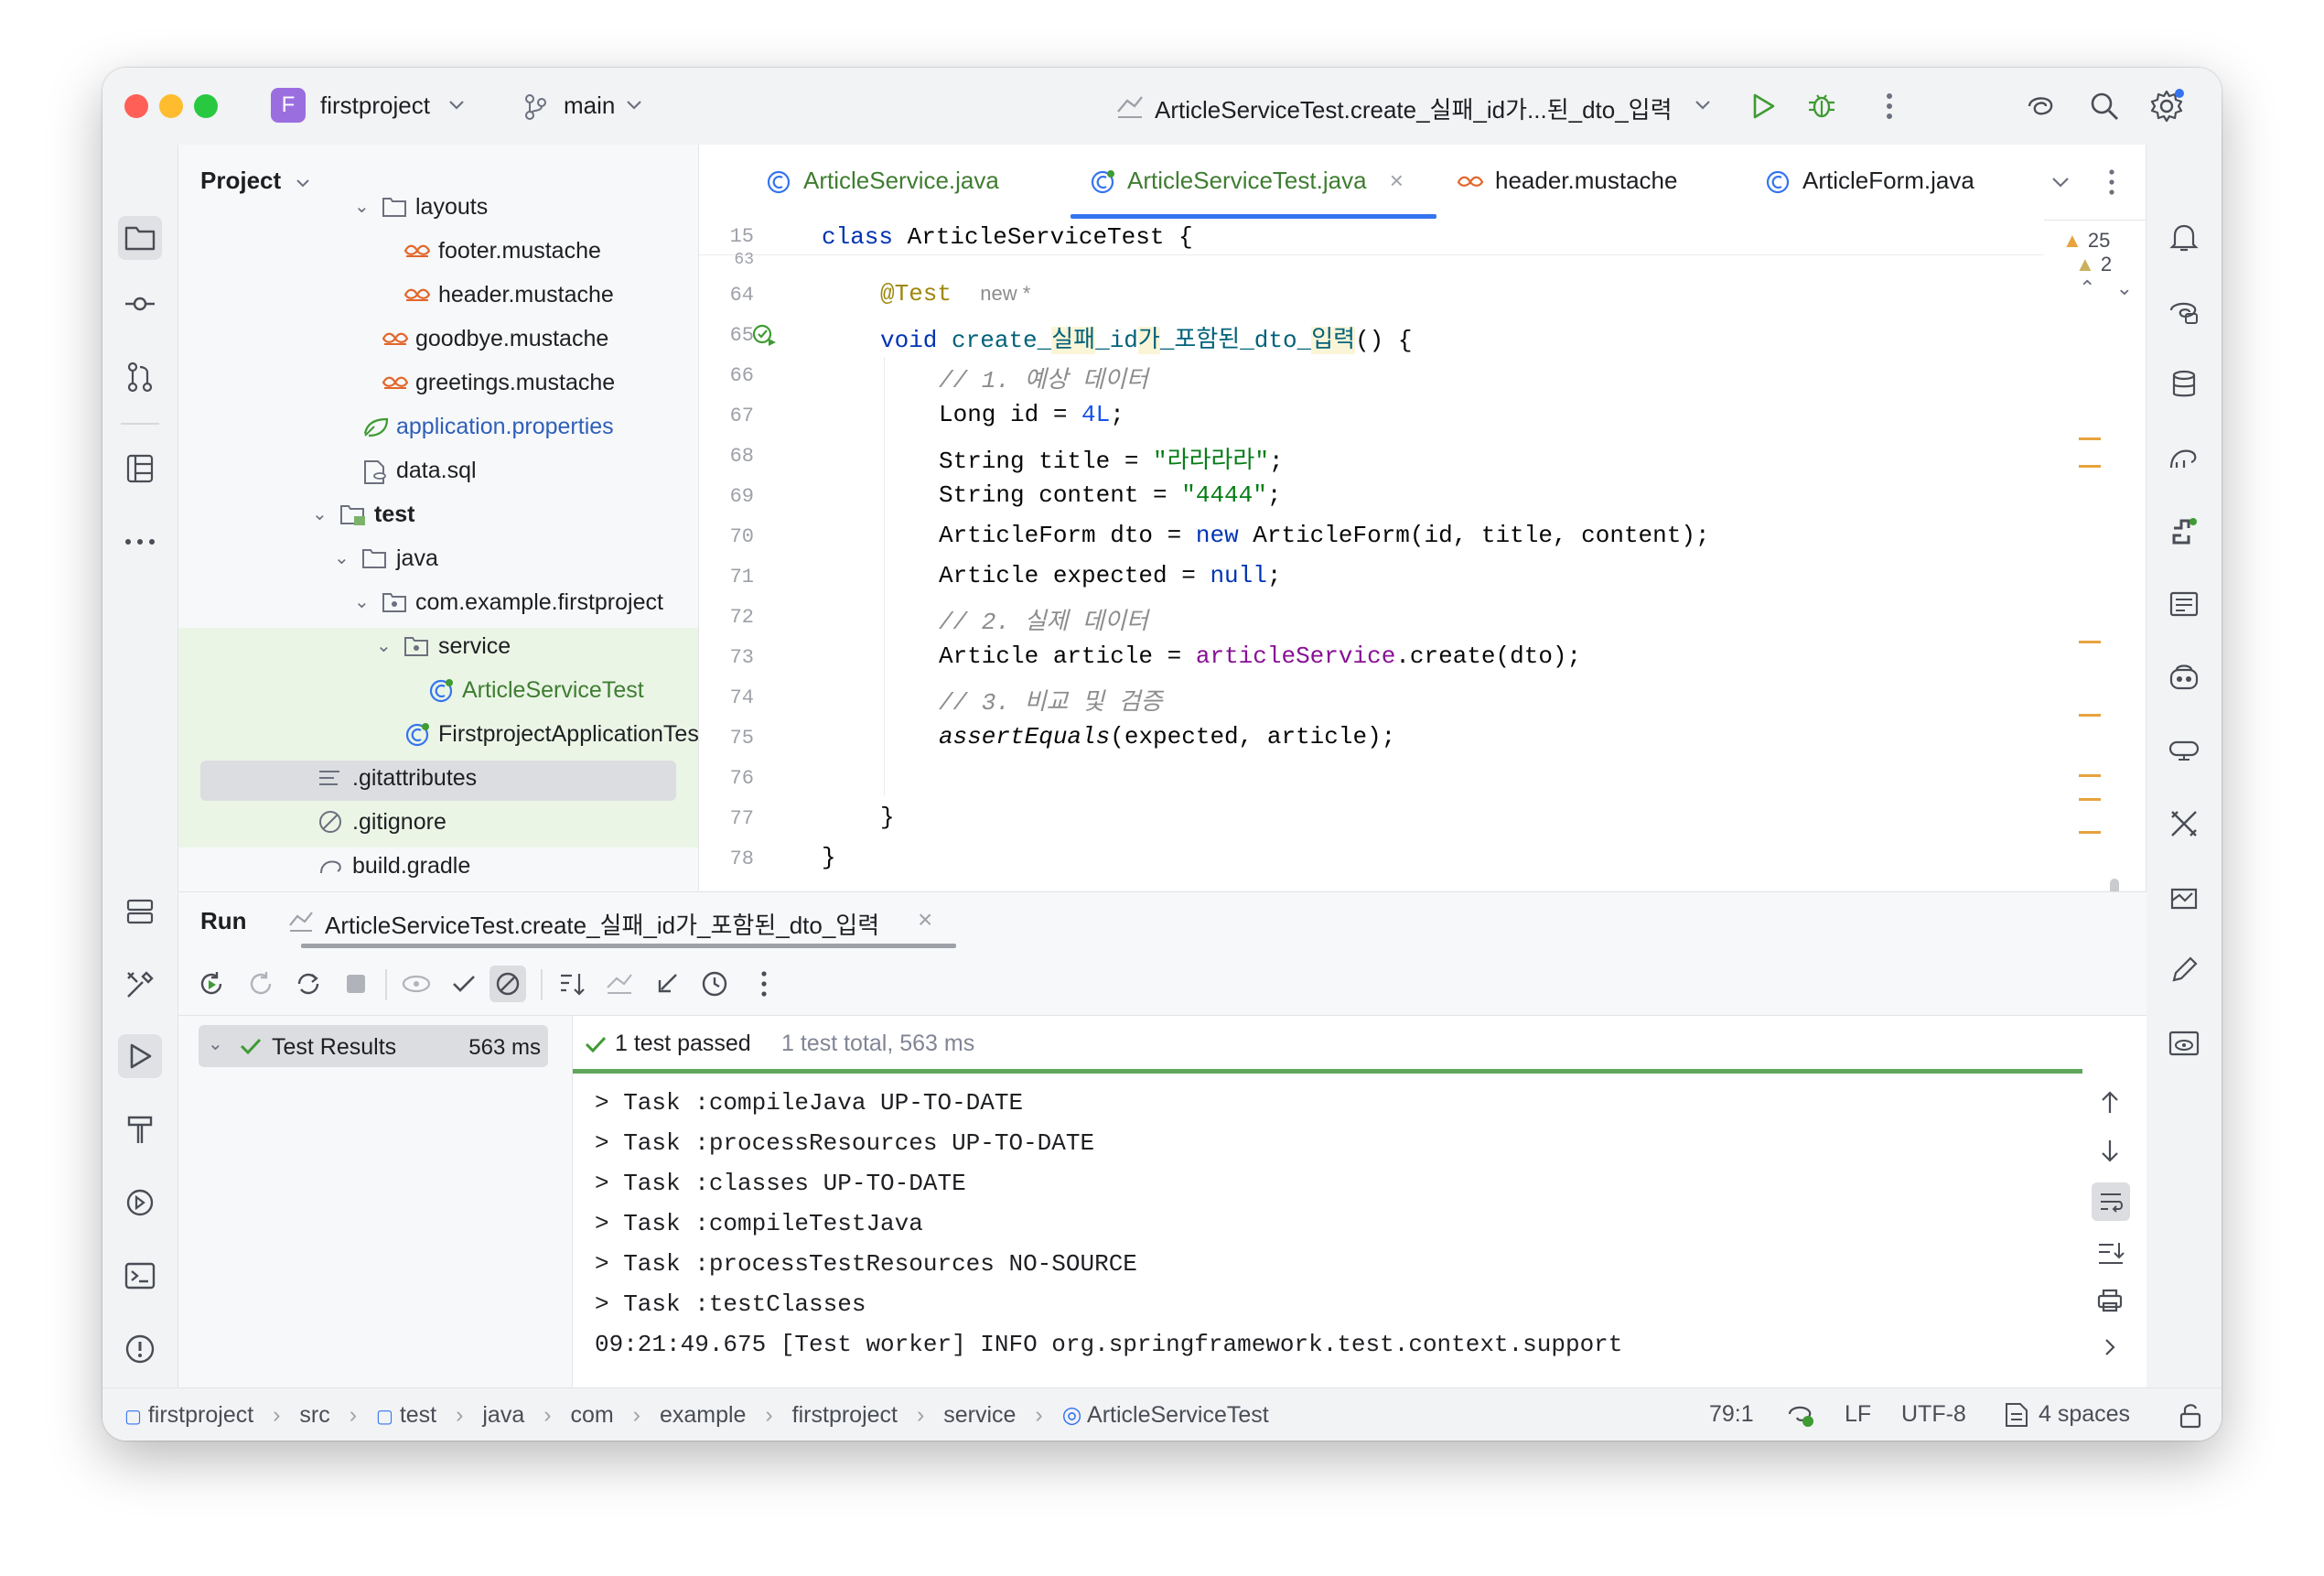 The image size is (2324, 1576). What do you see at coordinates (845, 1415) in the screenshot?
I see `breadcrumb-item: firstproject` at bounding box center [845, 1415].